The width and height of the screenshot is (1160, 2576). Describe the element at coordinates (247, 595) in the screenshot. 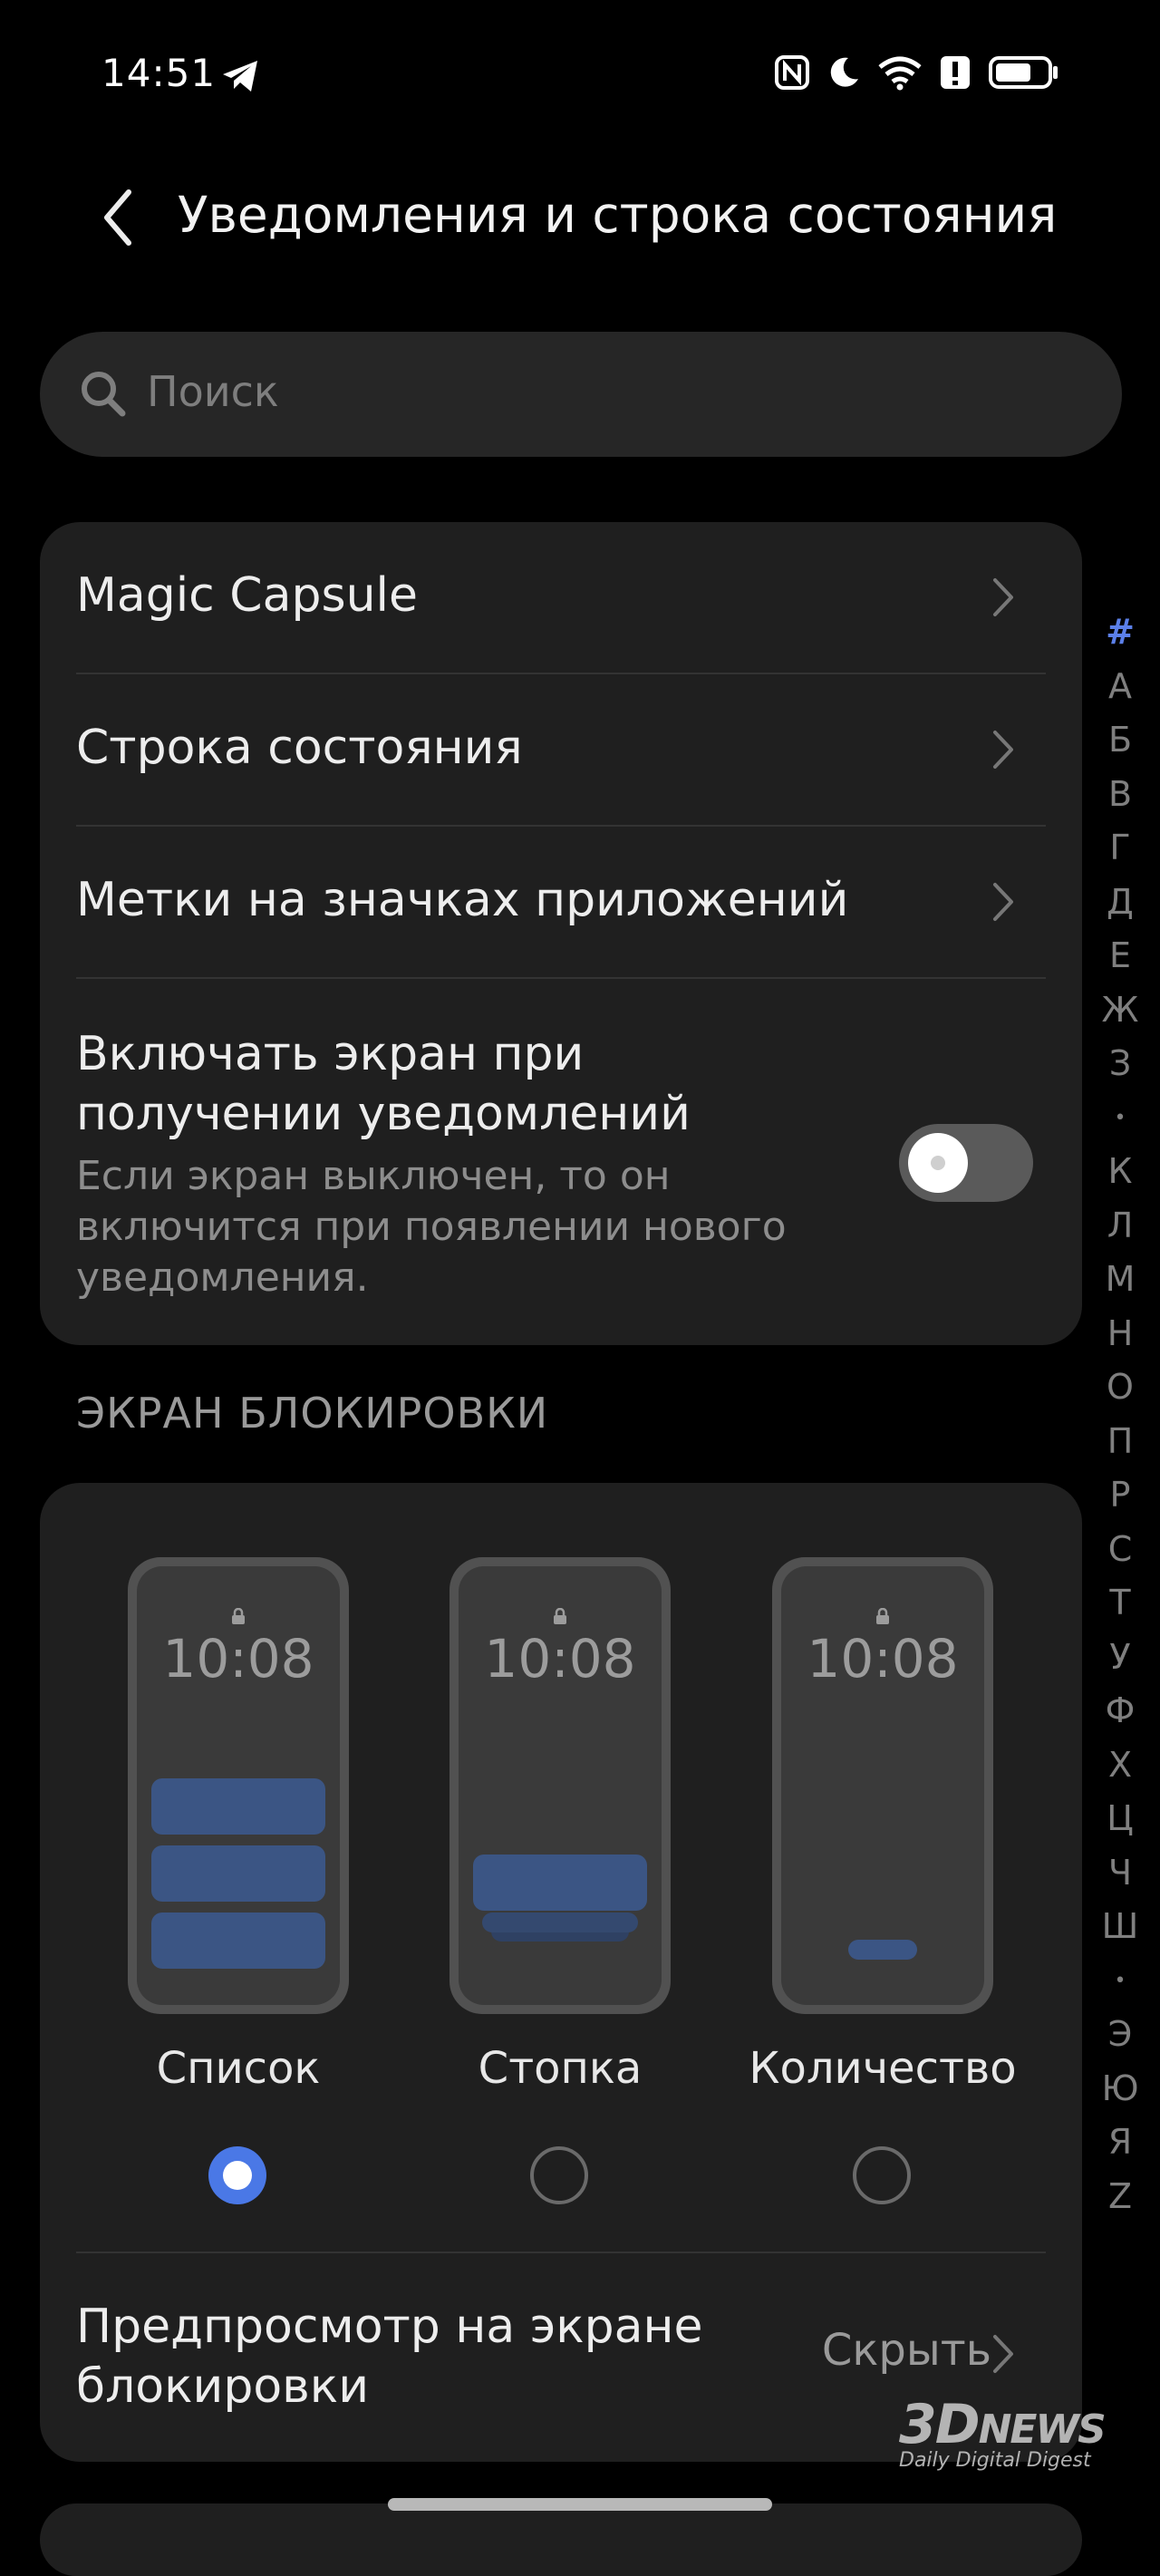

I see `magic-capsule-item: Magic Capsule` at that location.